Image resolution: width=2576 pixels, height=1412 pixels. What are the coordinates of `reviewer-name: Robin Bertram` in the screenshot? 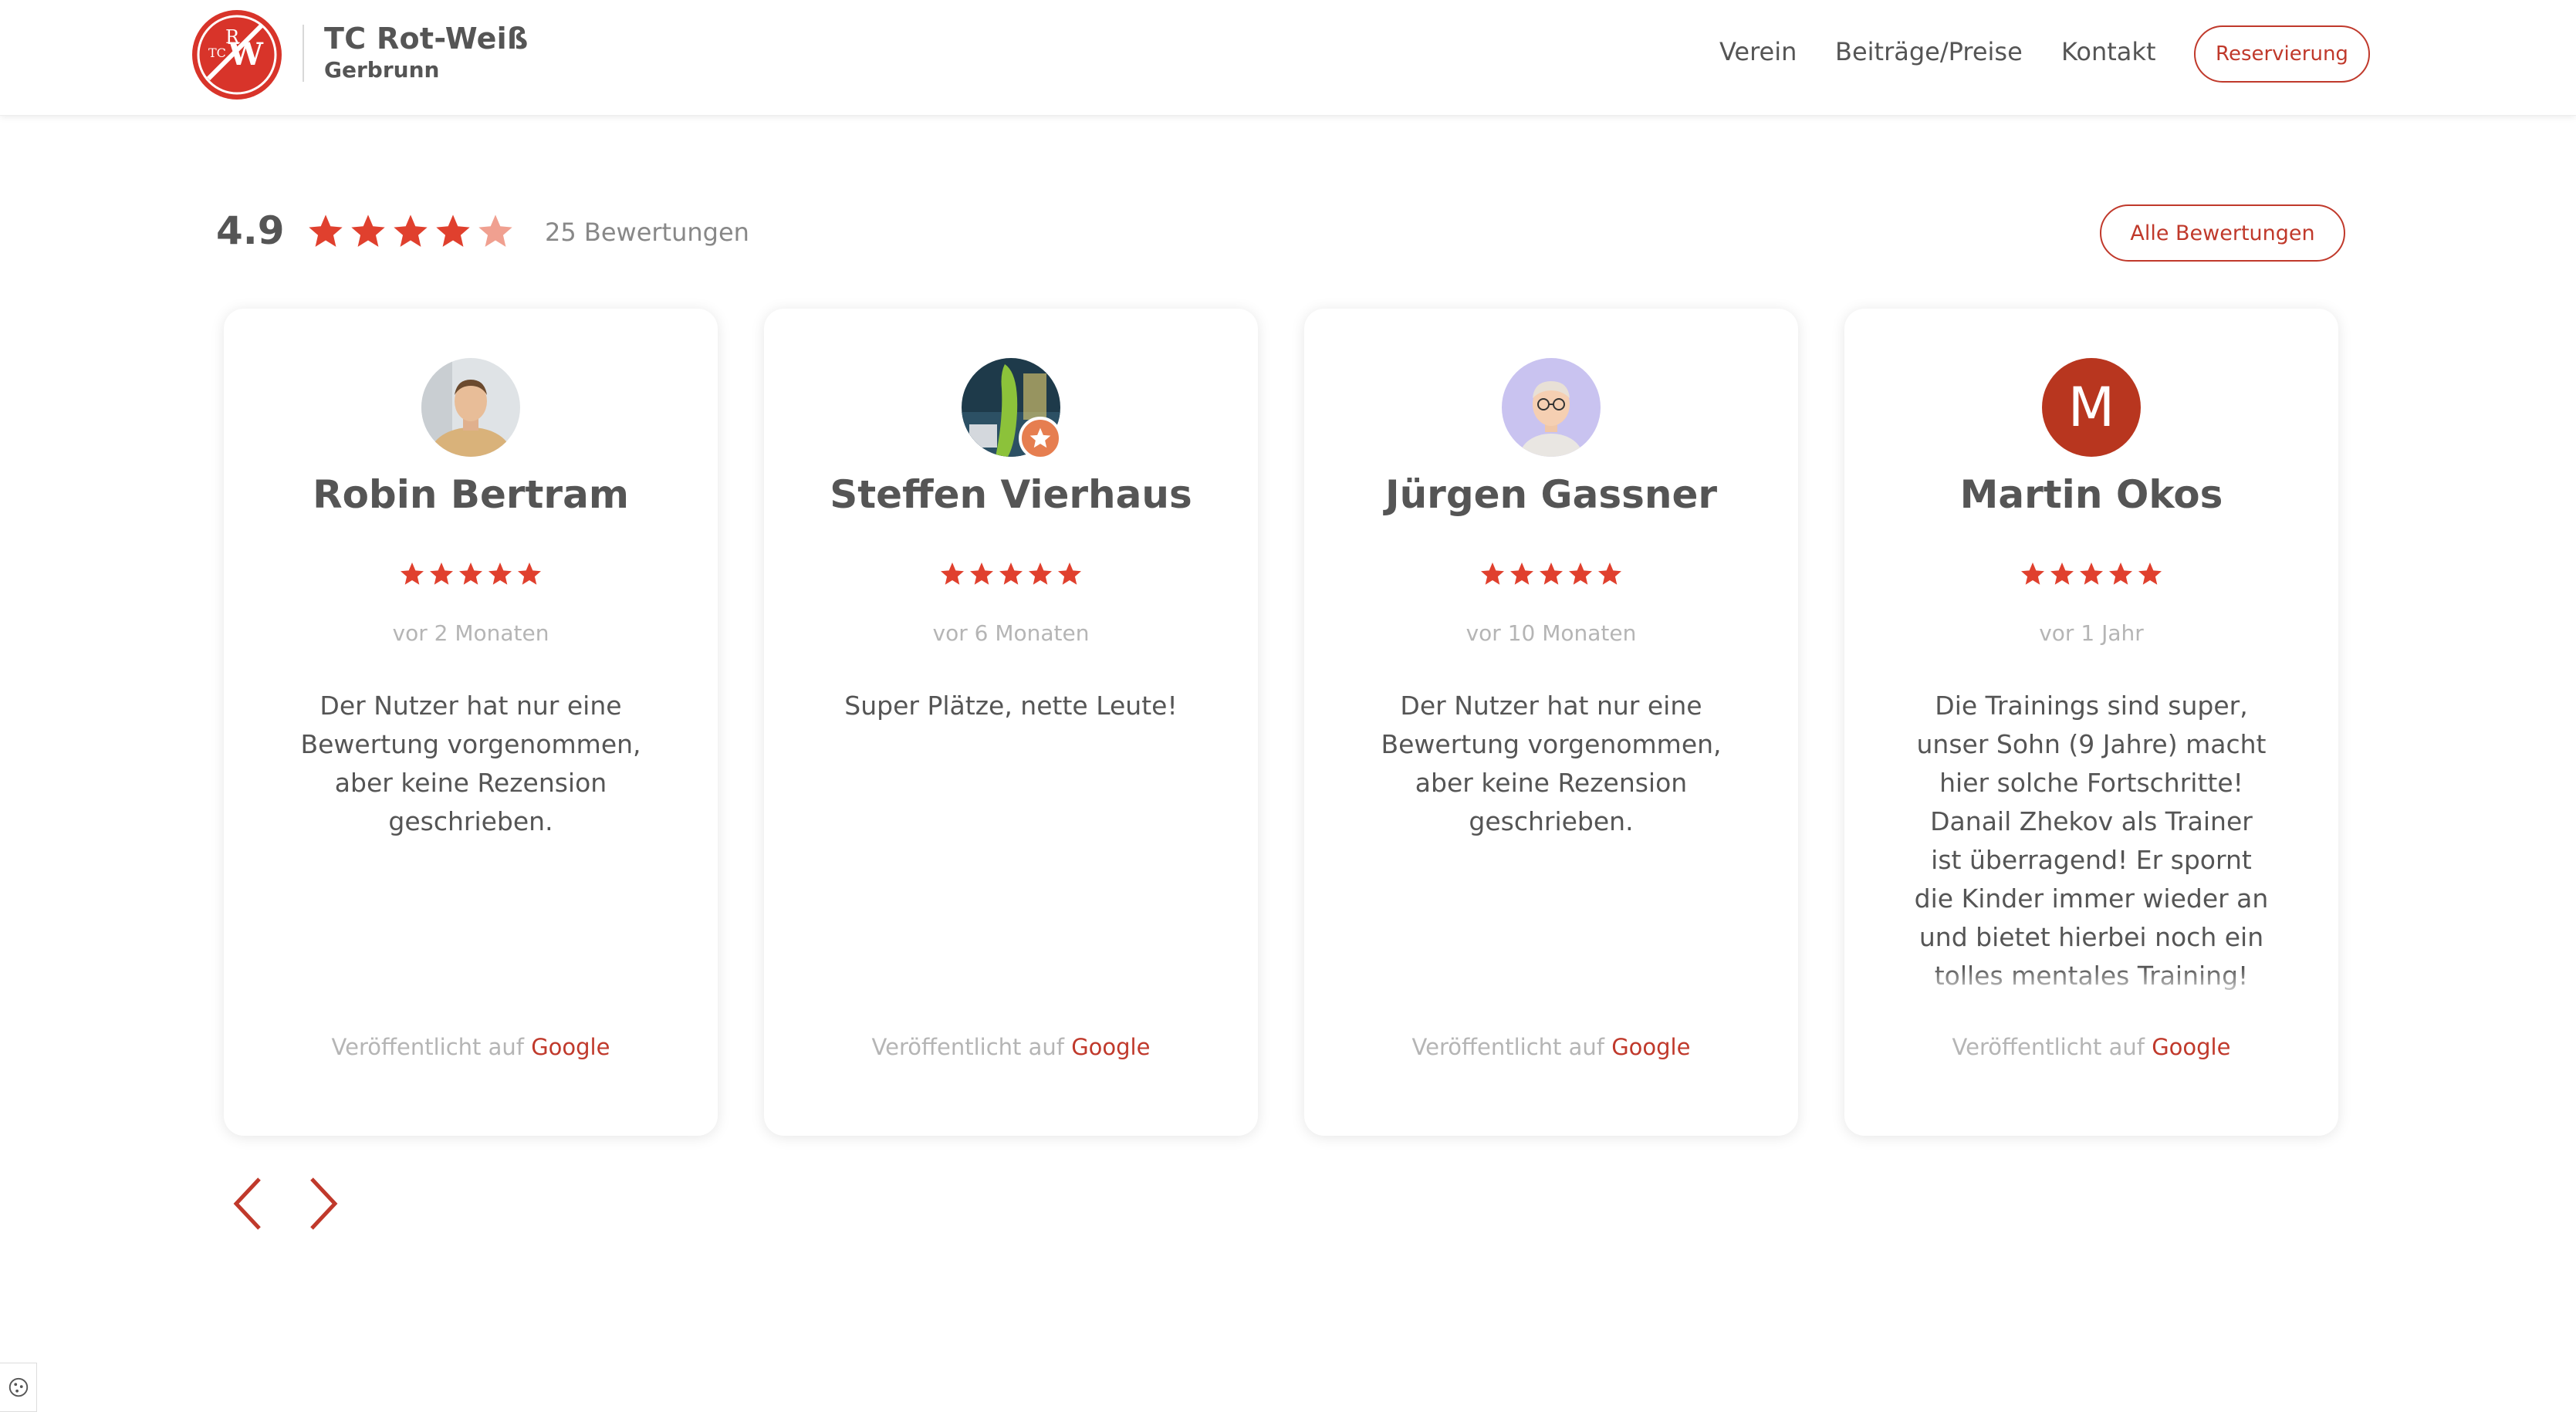 It's located at (471, 494).